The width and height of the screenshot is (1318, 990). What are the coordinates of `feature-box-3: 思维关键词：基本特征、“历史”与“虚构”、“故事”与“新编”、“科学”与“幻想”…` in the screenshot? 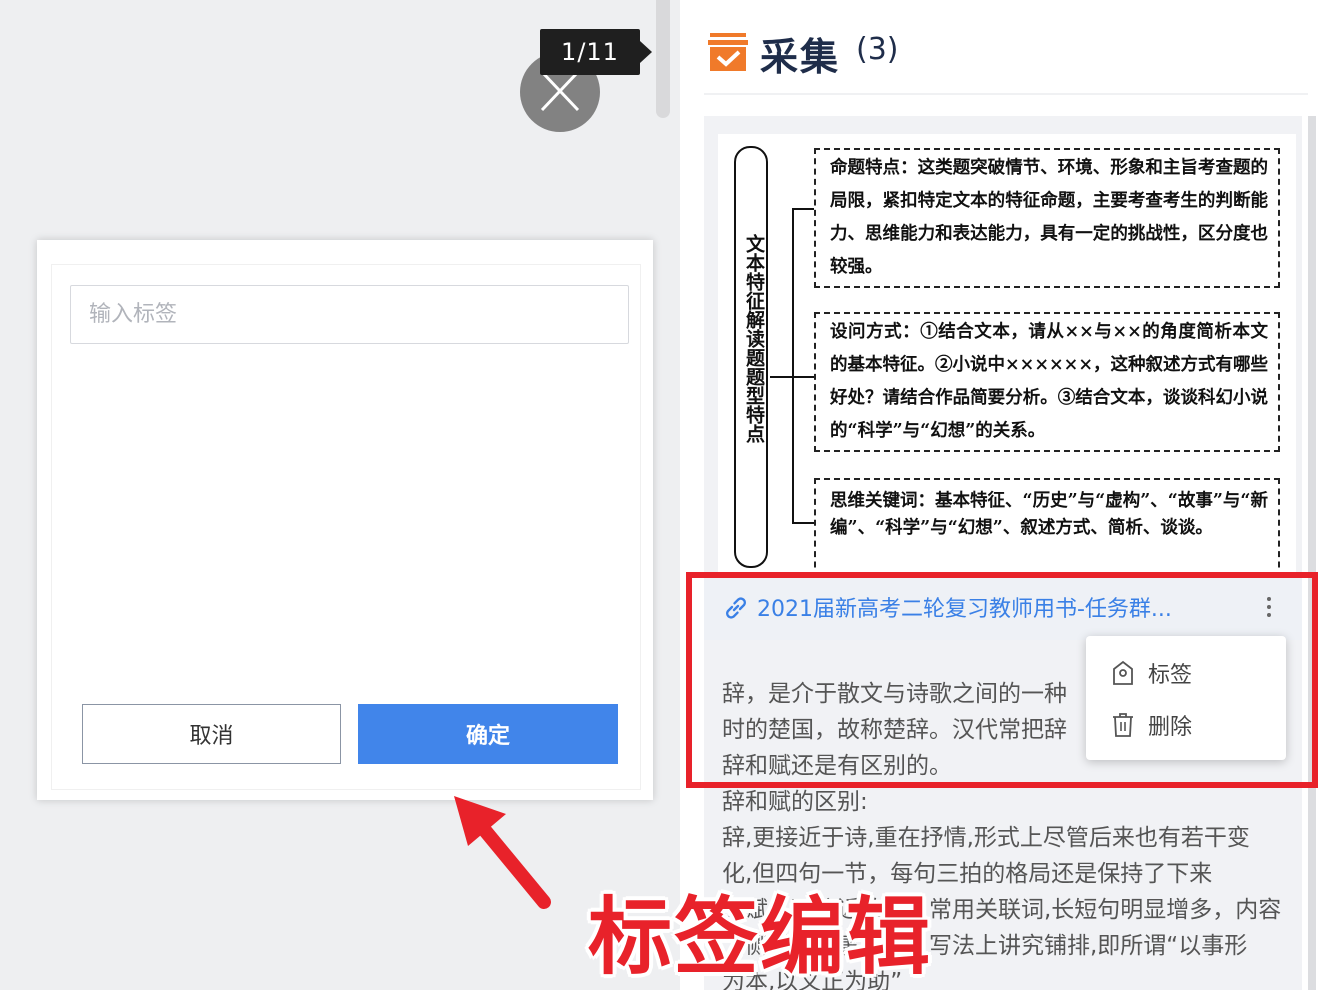 It's located at (1047, 528).